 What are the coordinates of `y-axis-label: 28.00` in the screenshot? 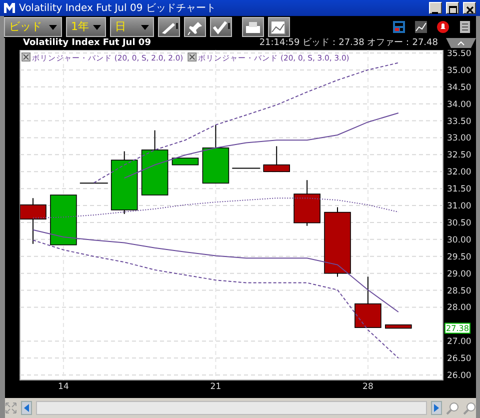 It's located at (459, 308).